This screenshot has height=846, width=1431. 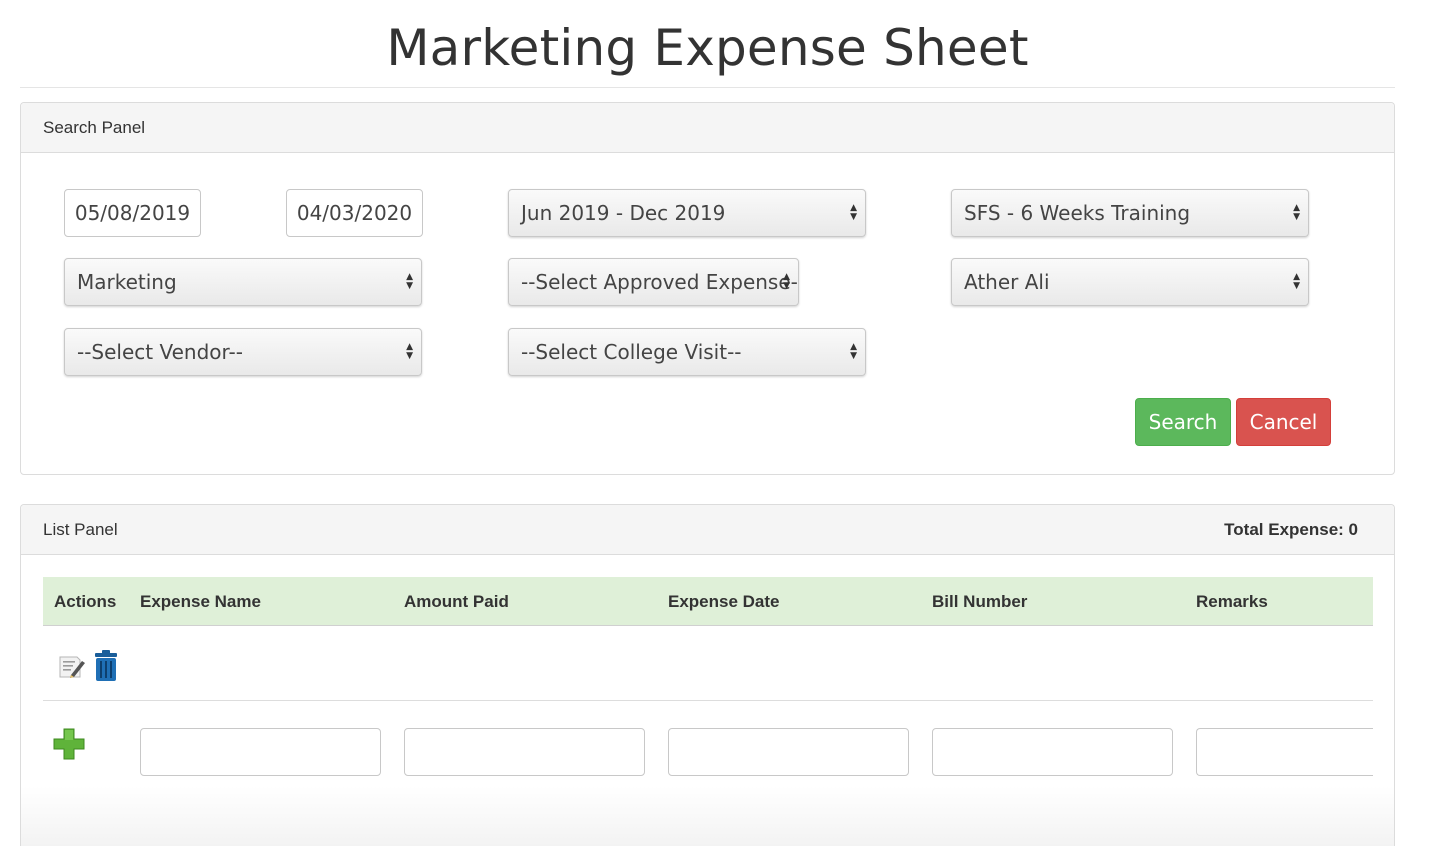 I want to click on from-date-input: 05/08/2019, so click(x=132, y=213).